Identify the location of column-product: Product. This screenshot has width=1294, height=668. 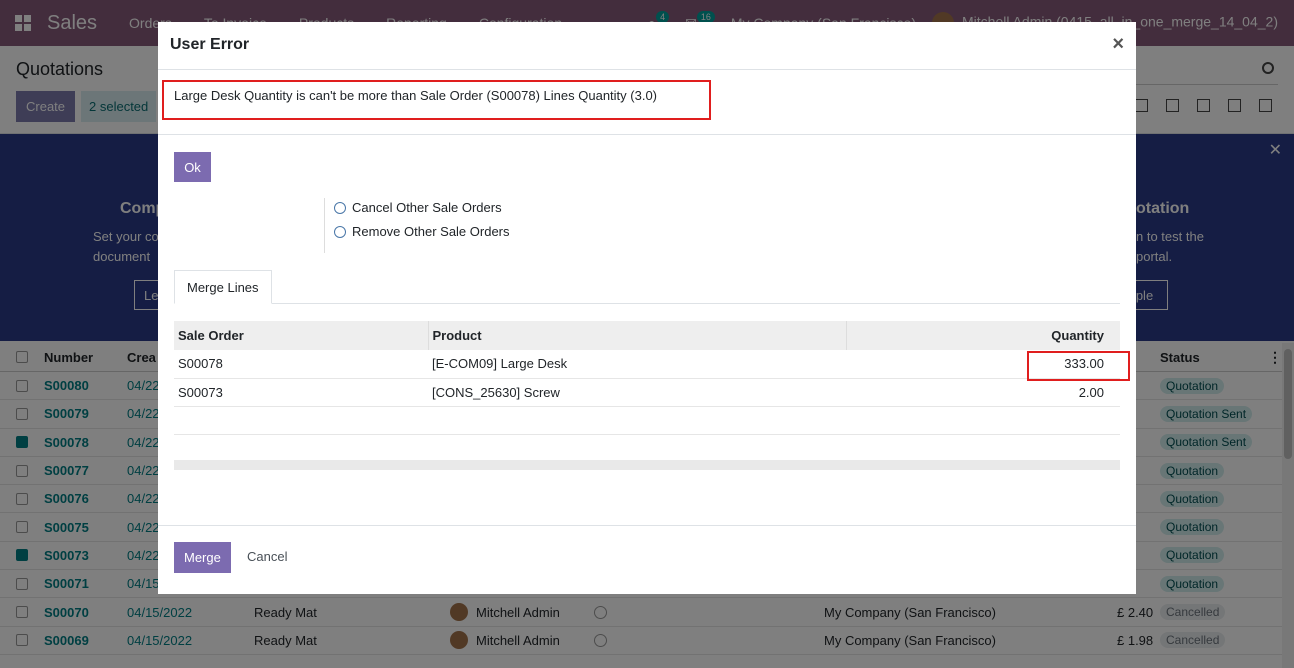
(637, 335).